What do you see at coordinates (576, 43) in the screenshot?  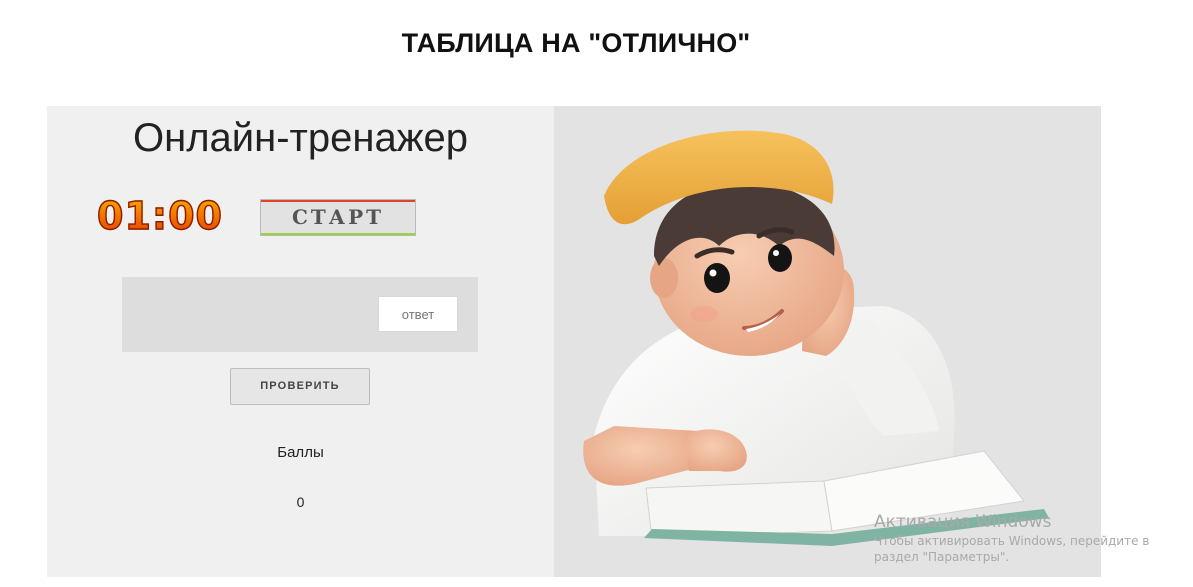 I see `page-title: ТАБЛИЦА НА "ОТЛИЧНО"` at bounding box center [576, 43].